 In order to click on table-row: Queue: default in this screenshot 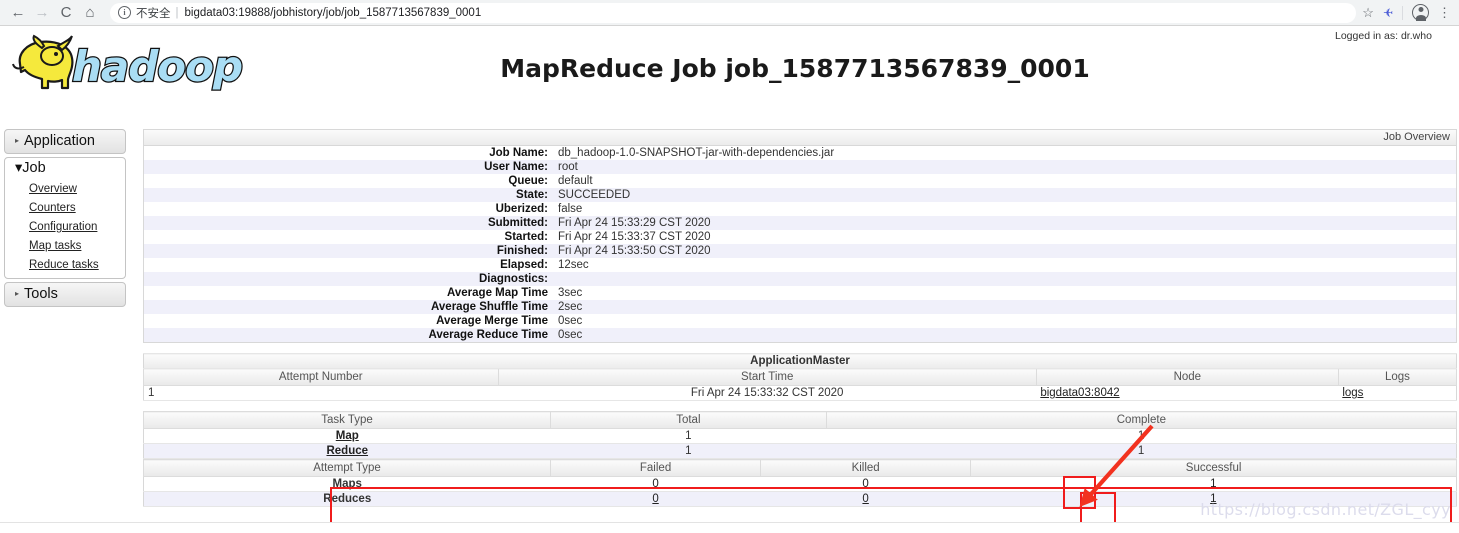, I will do `click(800, 181)`.